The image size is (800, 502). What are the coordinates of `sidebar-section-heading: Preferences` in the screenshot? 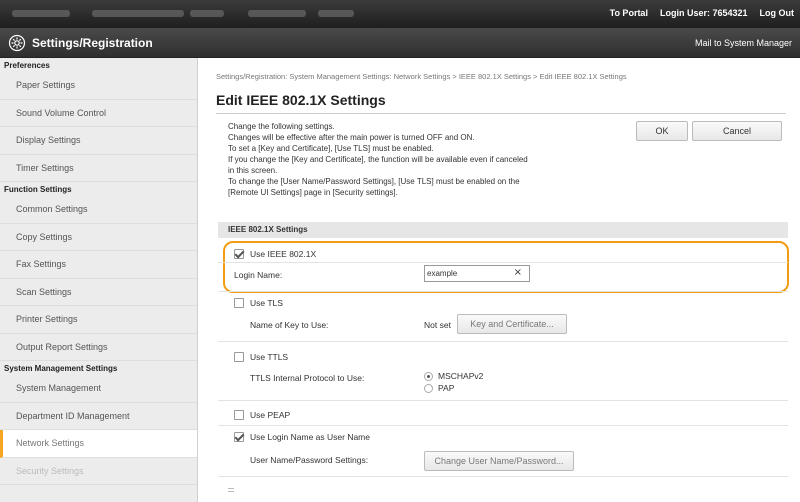 It's located at (27, 65).